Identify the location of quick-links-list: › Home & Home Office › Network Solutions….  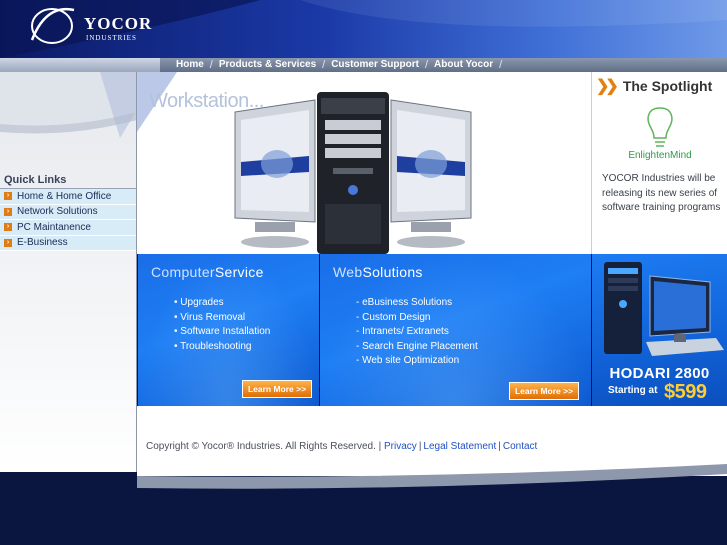
(68, 219).